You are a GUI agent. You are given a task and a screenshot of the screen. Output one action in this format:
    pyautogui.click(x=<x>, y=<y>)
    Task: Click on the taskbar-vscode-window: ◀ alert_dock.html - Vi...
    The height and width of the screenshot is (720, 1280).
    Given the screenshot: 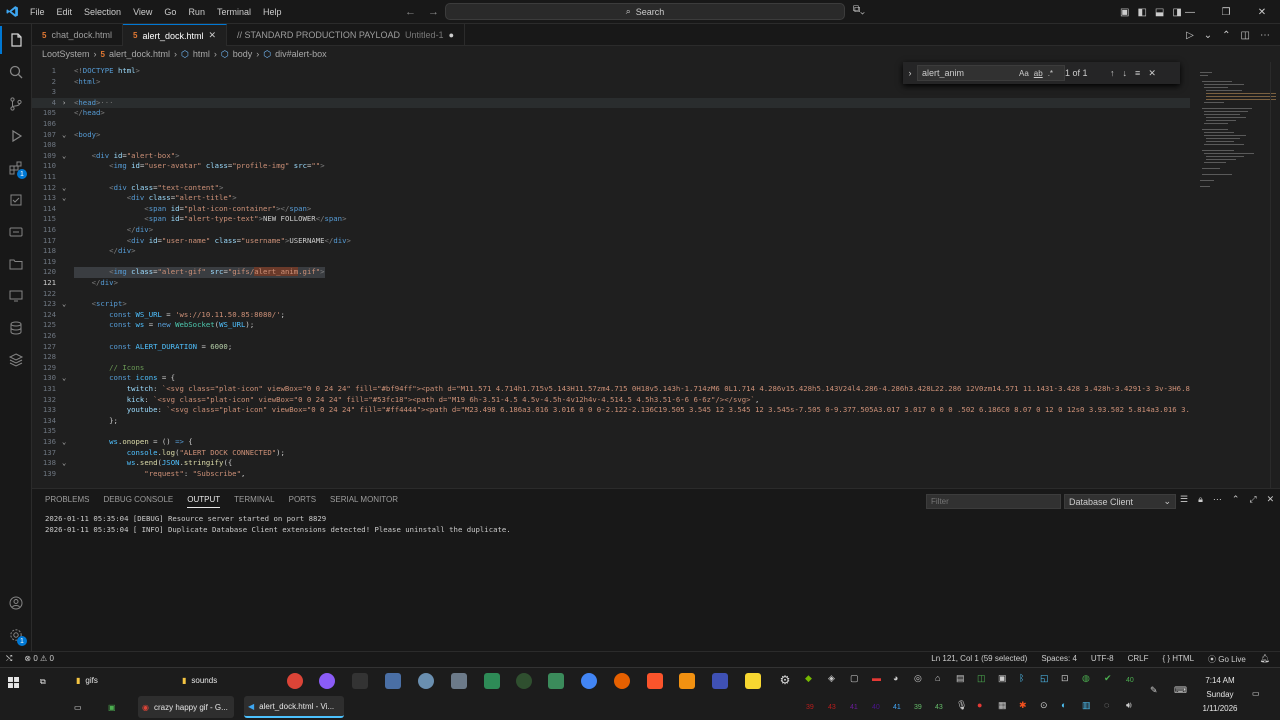 What is the action you would take?
    pyautogui.click(x=294, y=707)
    